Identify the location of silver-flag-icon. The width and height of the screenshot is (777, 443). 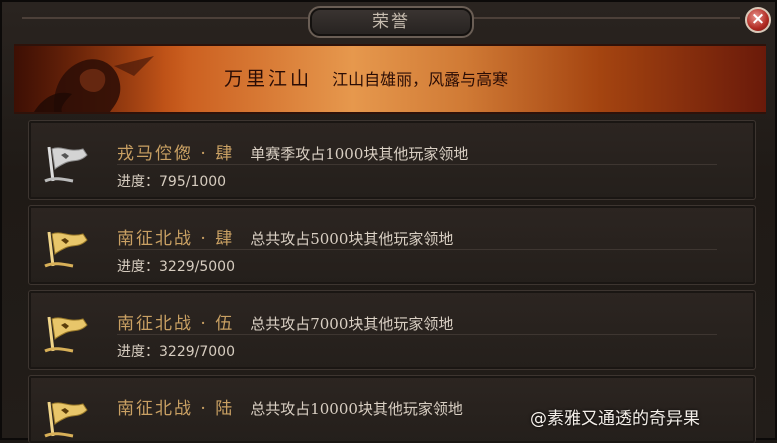
(66, 164).